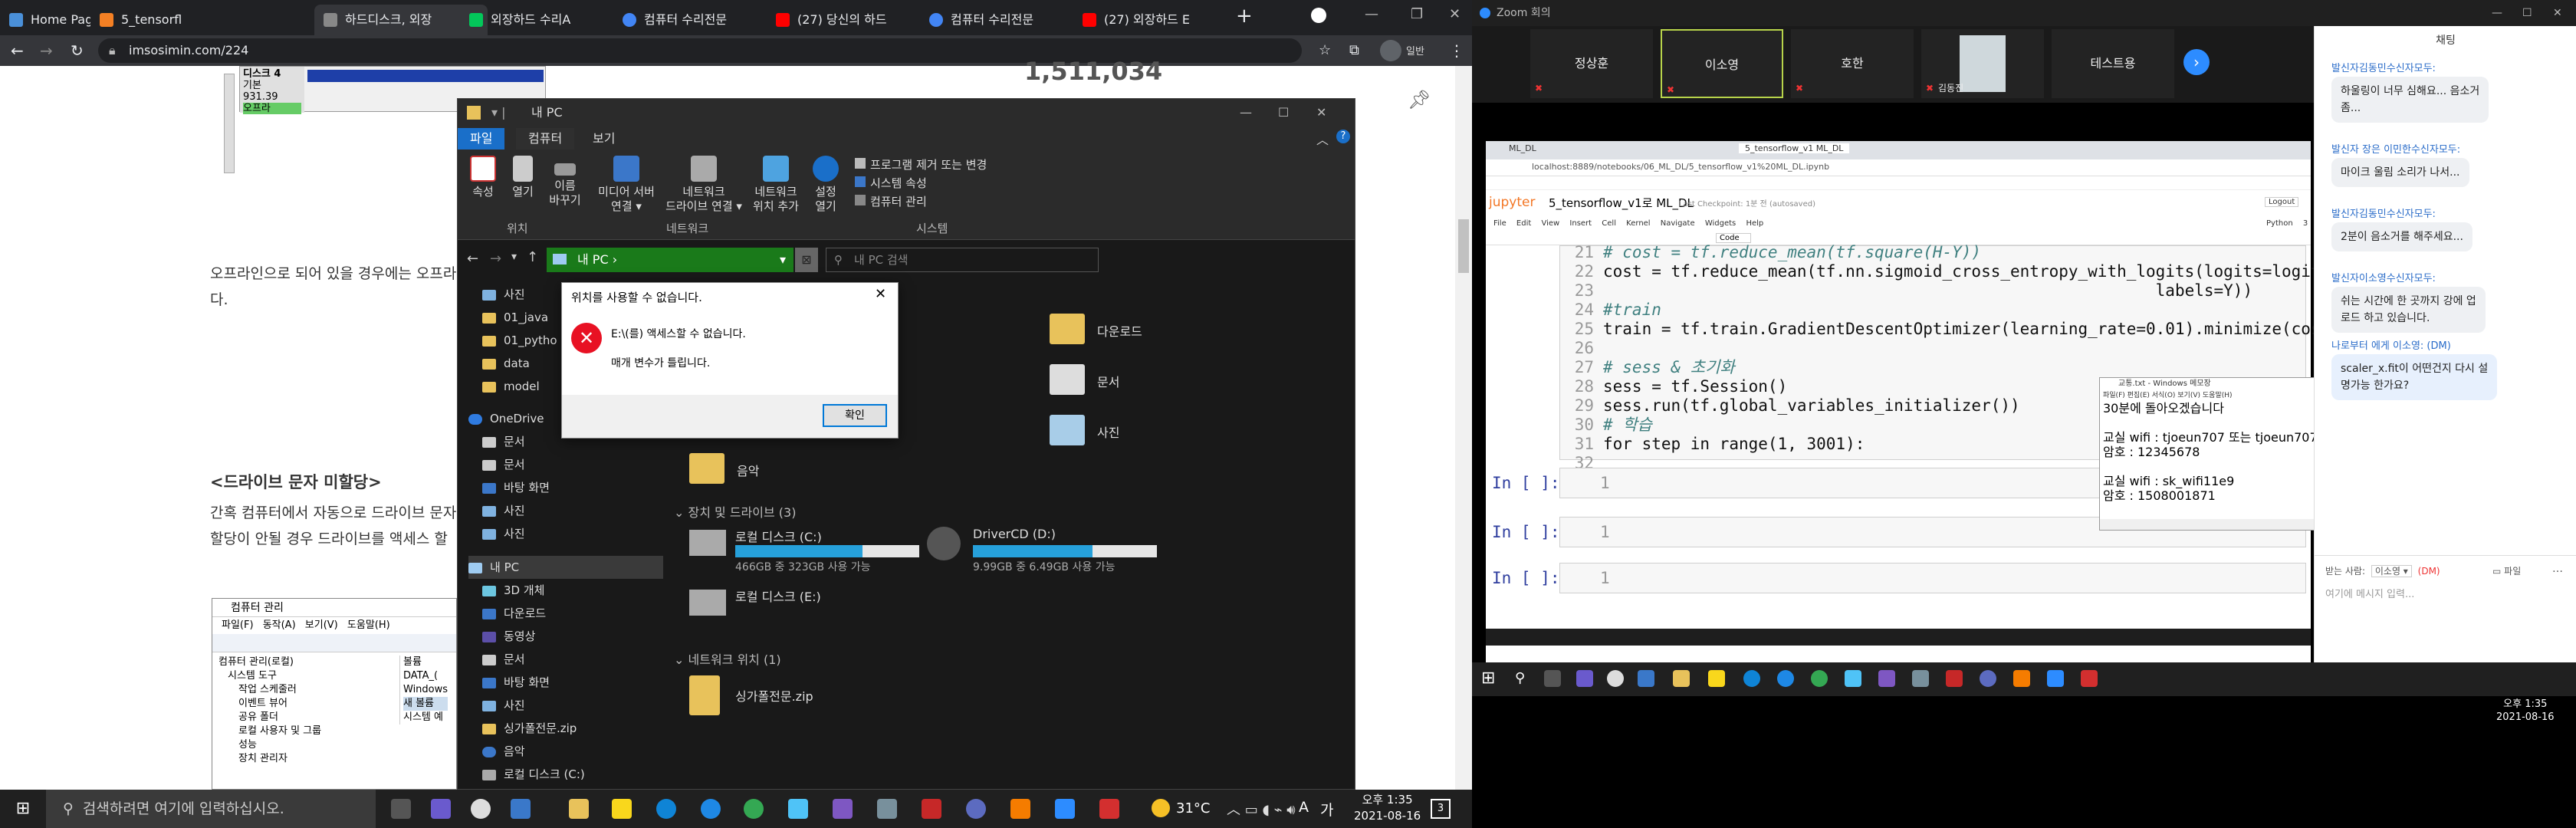 The width and height of the screenshot is (2576, 828). I want to click on recipient-select: 이소영 ▾, so click(2391, 571).